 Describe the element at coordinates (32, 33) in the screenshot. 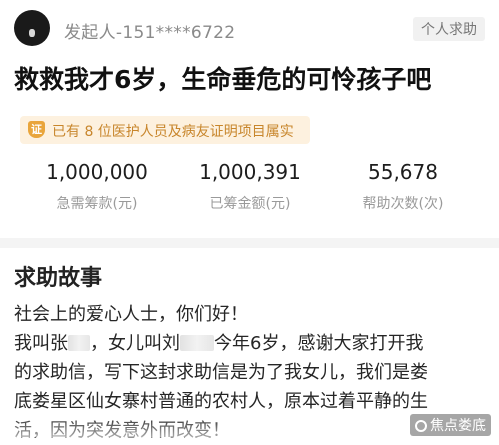

I see `avatar-image` at that location.